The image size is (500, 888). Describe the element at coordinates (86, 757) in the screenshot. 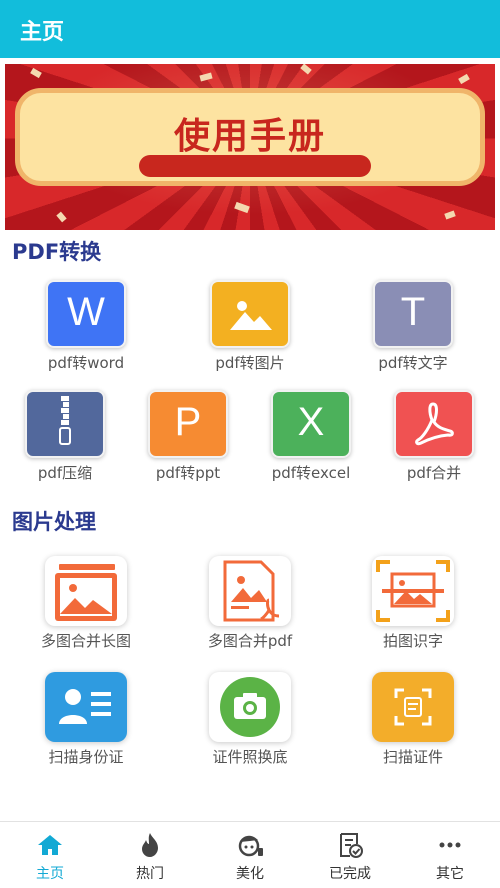

I see `tool-label: 扫描身份证` at that location.